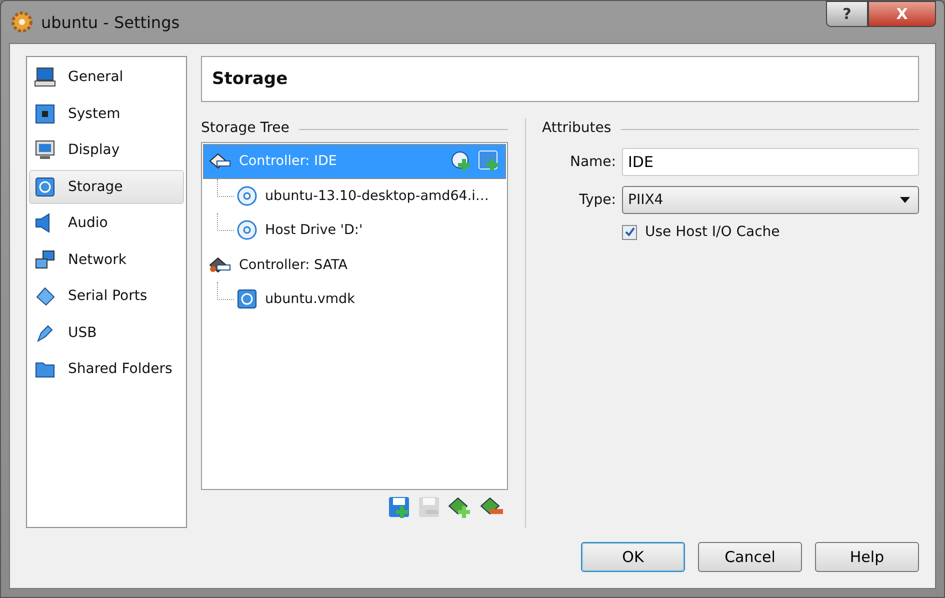  What do you see at coordinates (22, 22) in the screenshot?
I see `gear-icon` at bounding box center [22, 22].